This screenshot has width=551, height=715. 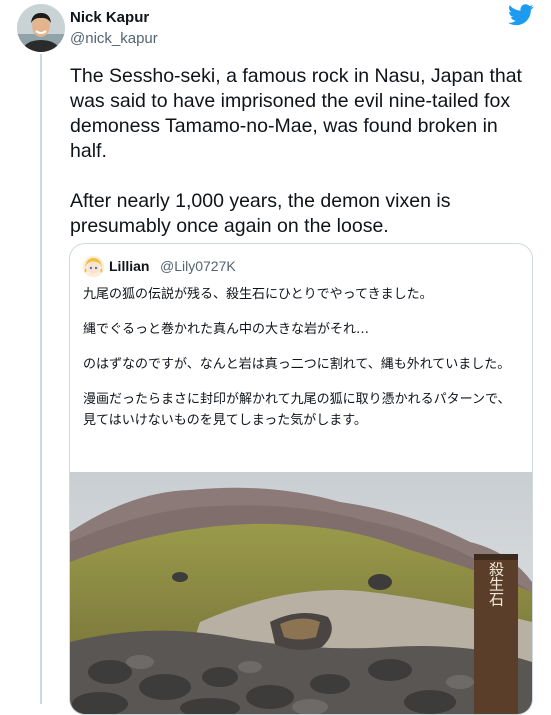 I want to click on author-handle: @nick_kapur, so click(x=114, y=38).